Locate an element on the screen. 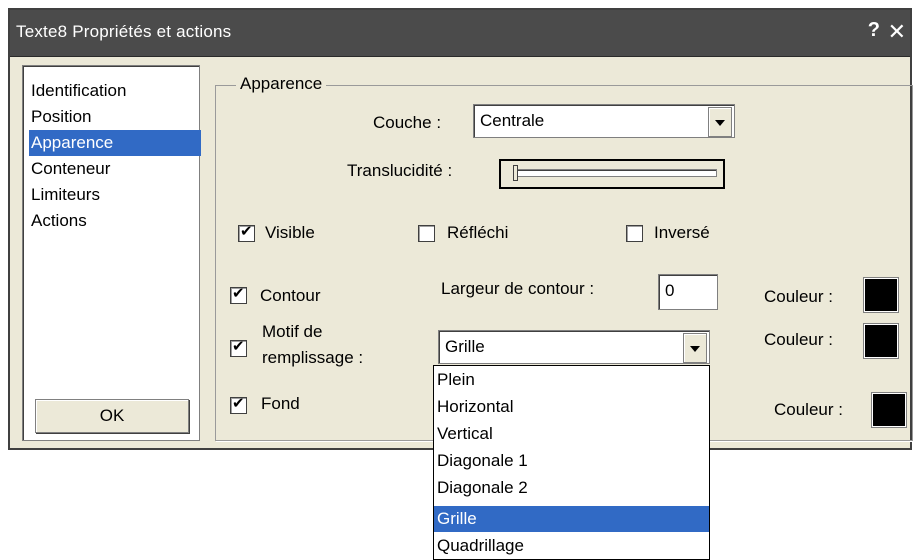 Image resolution: width=920 pixels, height=560 pixels. contour-width-input: 0 is located at coordinates (688, 292).